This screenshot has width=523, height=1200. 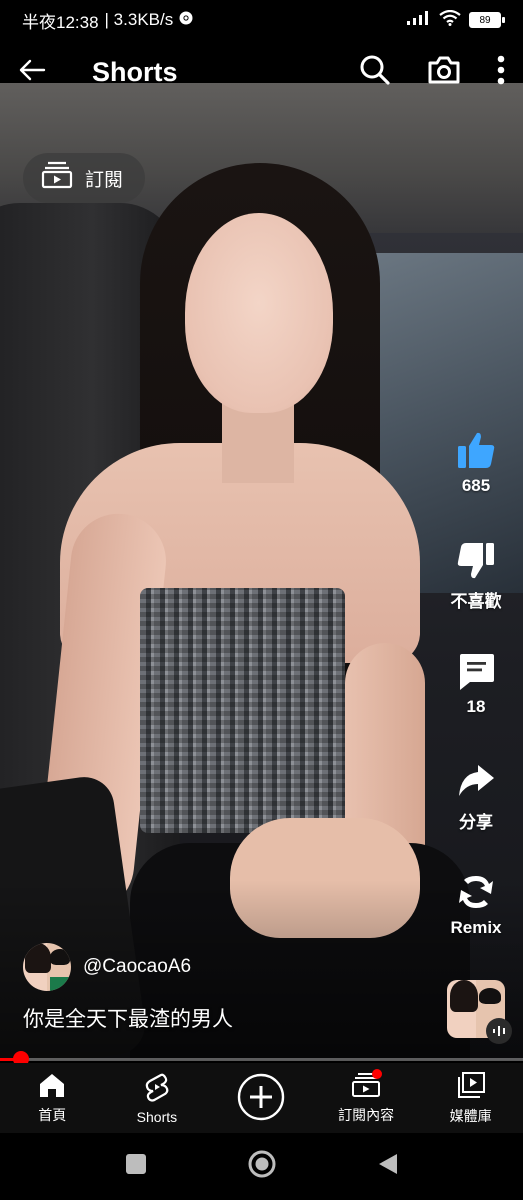 What do you see at coordinates (32, 72) in the screenshot?
I see `back-arrow-icon` at bounding box center [32, 72].